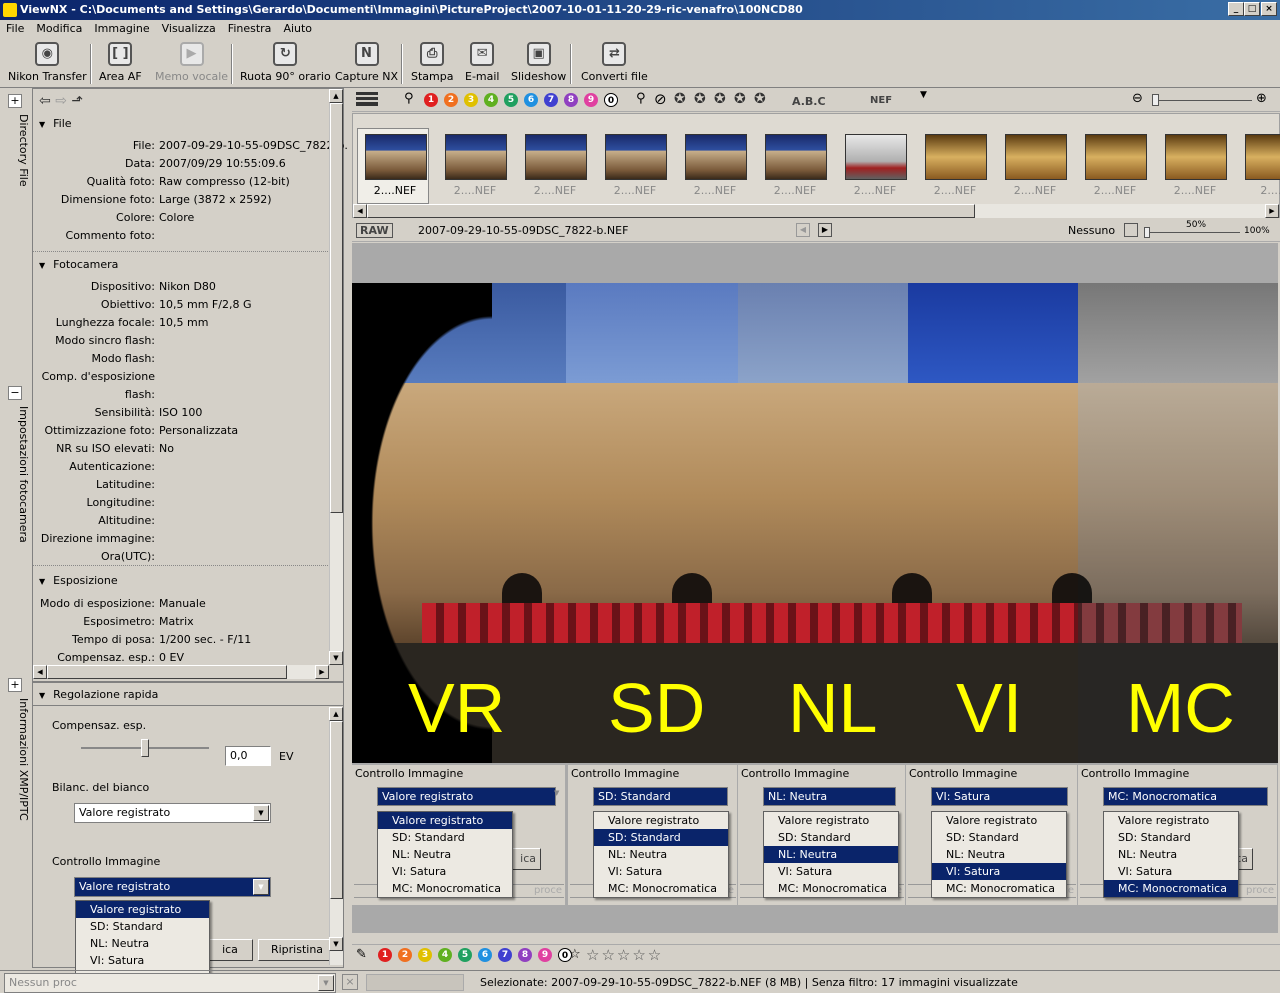 The image size is (1280, 993). I want to click on nikon-transfer-button: ◉ Nikon Transfer, so click(47, 62).